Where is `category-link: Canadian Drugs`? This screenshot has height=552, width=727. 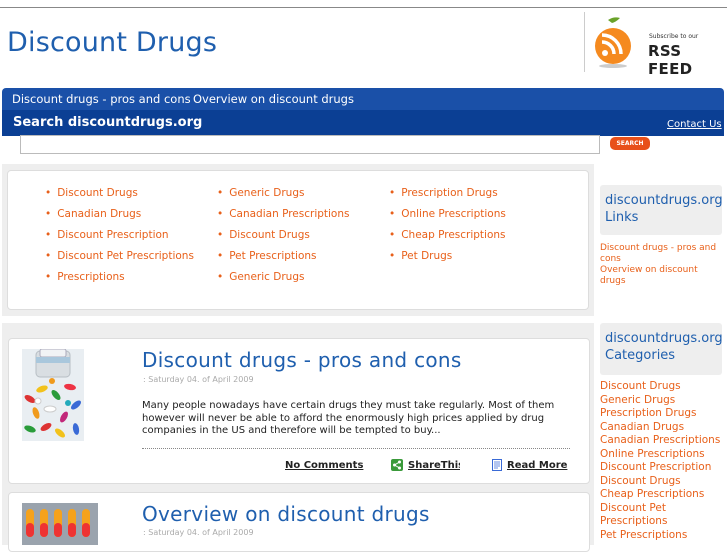
category-link: Canadian Drugs is located at coordinates (662, 428).